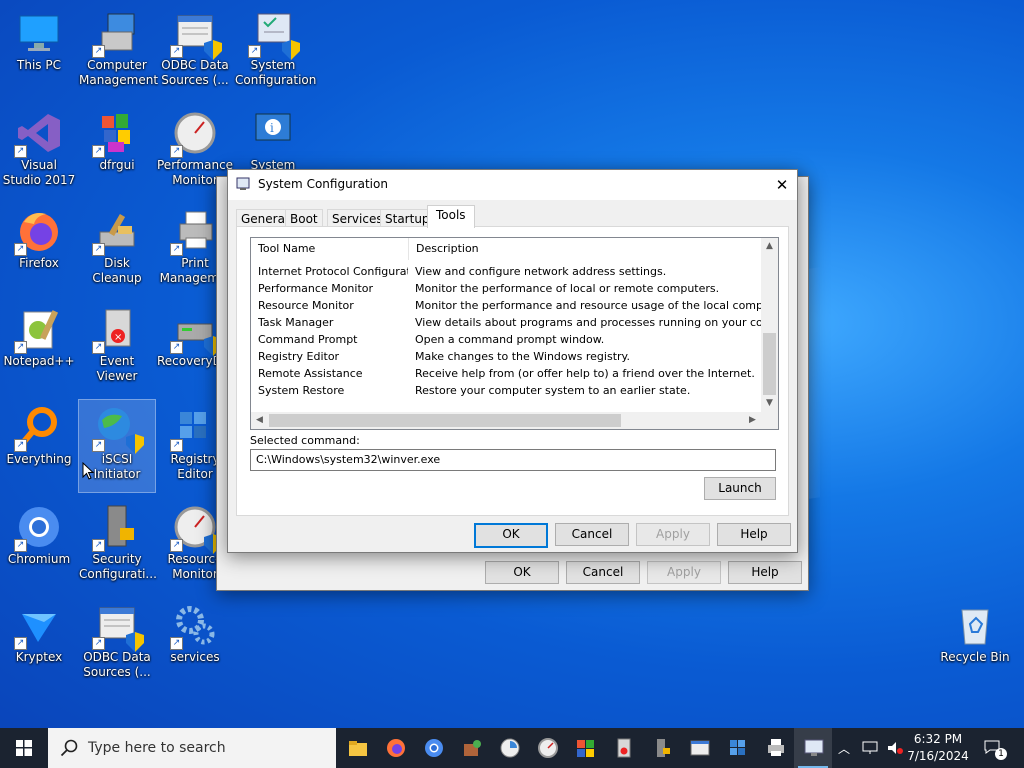 The width and height of the screenshot is (1024, 768). I want to click on desktop-icon-computer-management: ↗ Computer Management, so click(118, 52).